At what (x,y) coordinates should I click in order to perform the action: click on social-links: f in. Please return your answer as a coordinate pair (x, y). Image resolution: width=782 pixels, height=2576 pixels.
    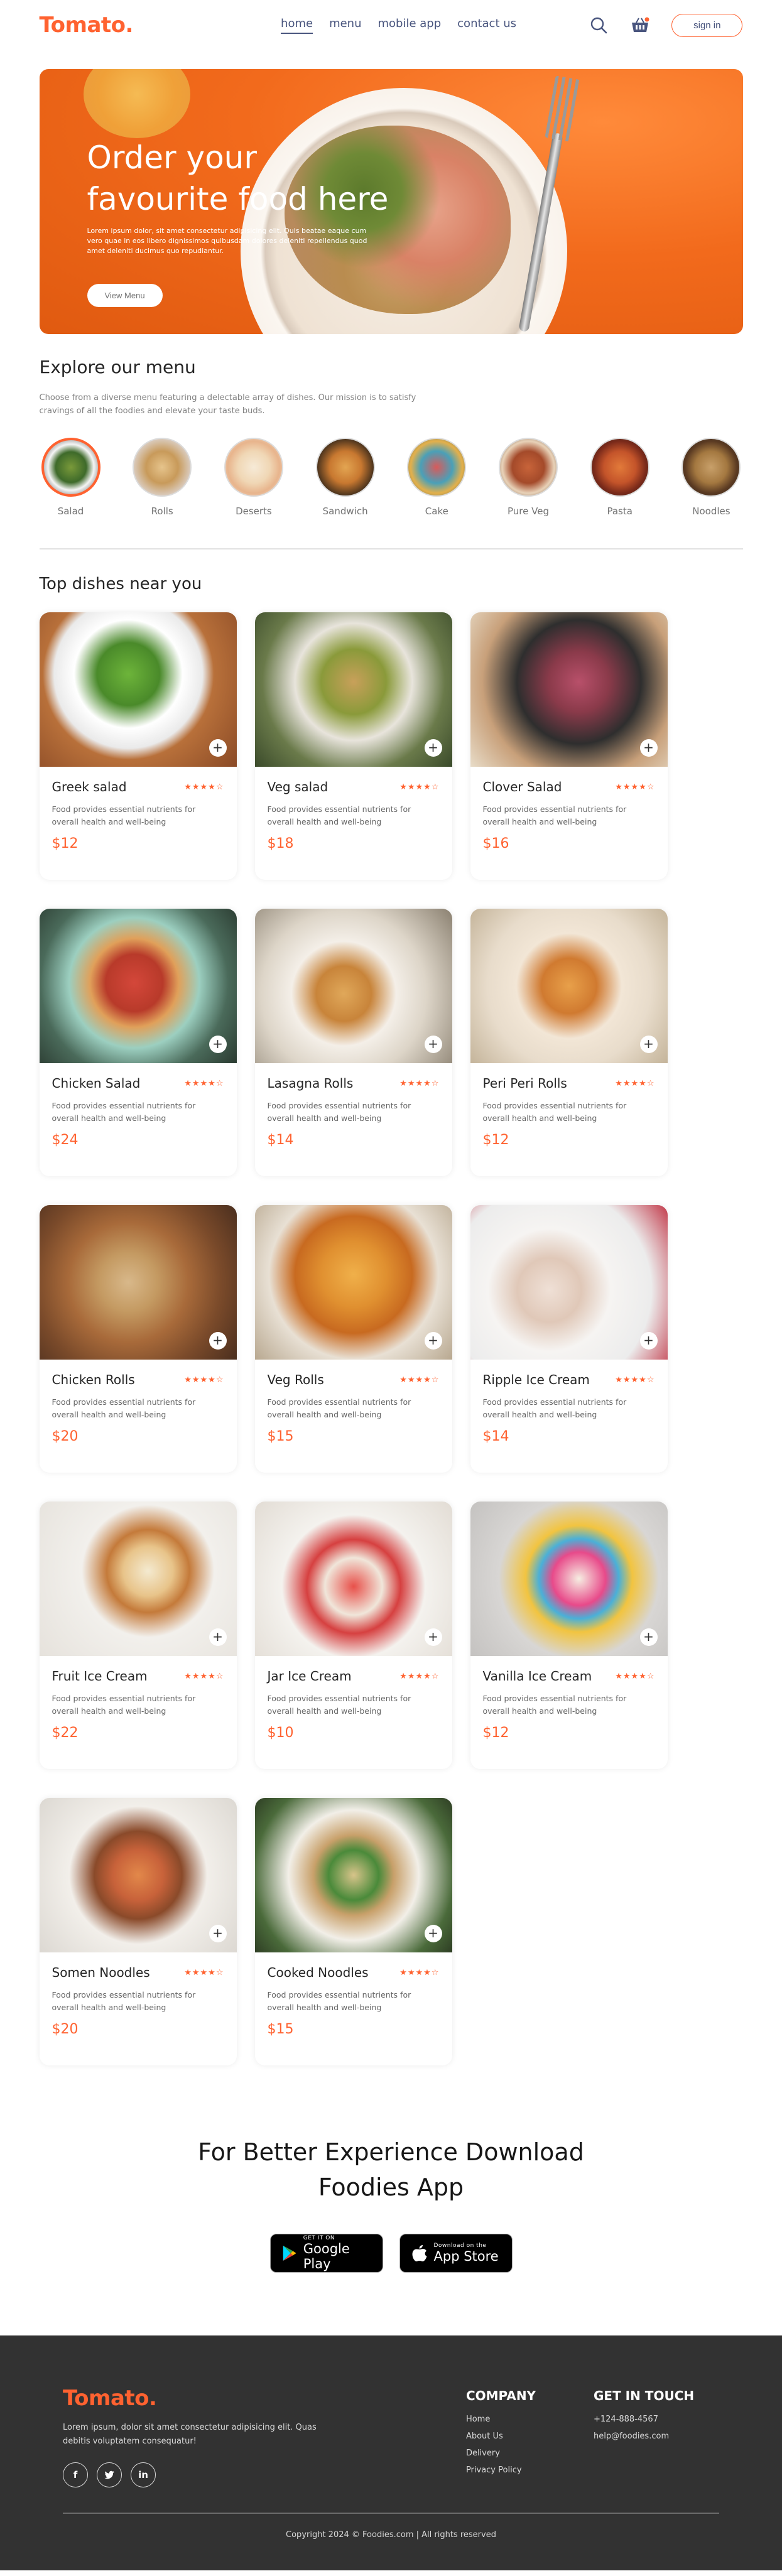
    Looking at the image, I should click on (198, 2475).